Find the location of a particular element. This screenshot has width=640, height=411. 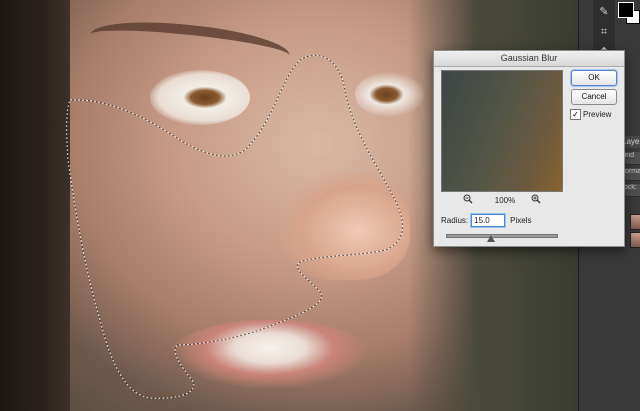

zoom-in-icon is located at coordinates (536, 200).